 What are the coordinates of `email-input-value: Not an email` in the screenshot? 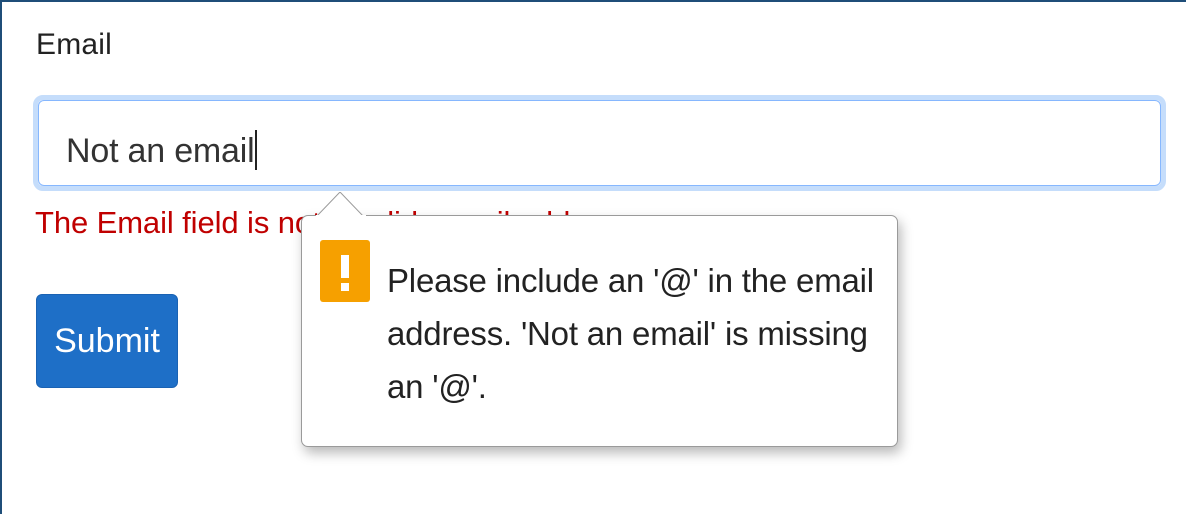 It's located at (162, 150).